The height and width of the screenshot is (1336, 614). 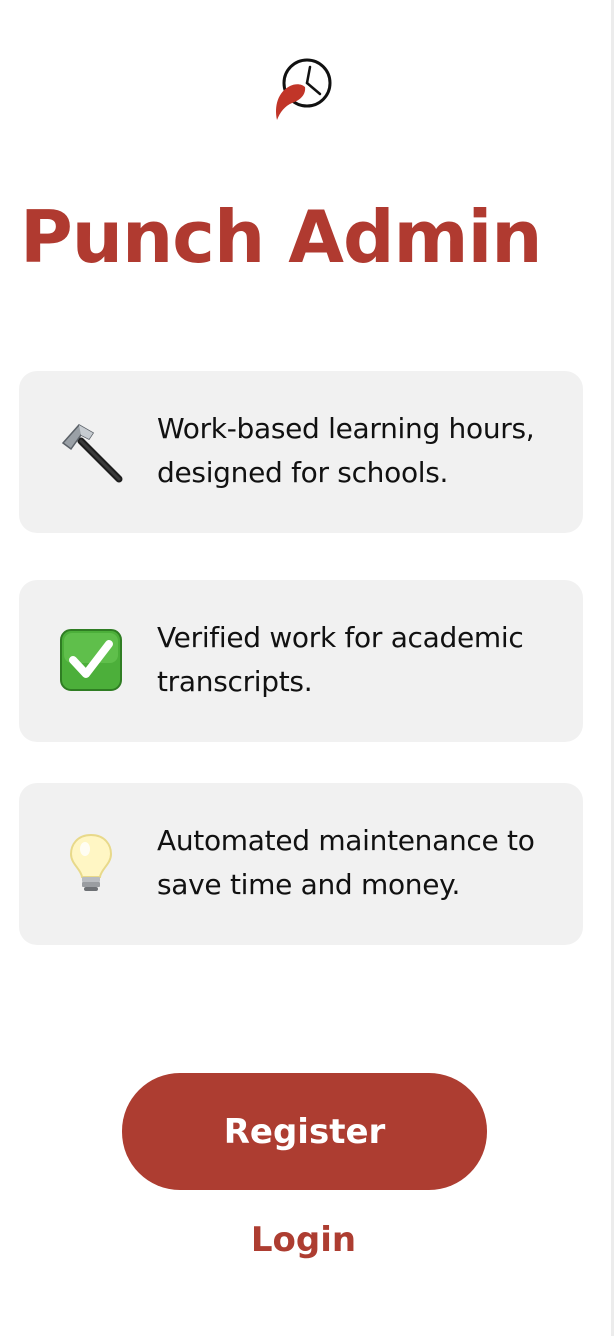 I want to click on feature-text: Verified work for academic transcripts., so click(x=340, y=659).